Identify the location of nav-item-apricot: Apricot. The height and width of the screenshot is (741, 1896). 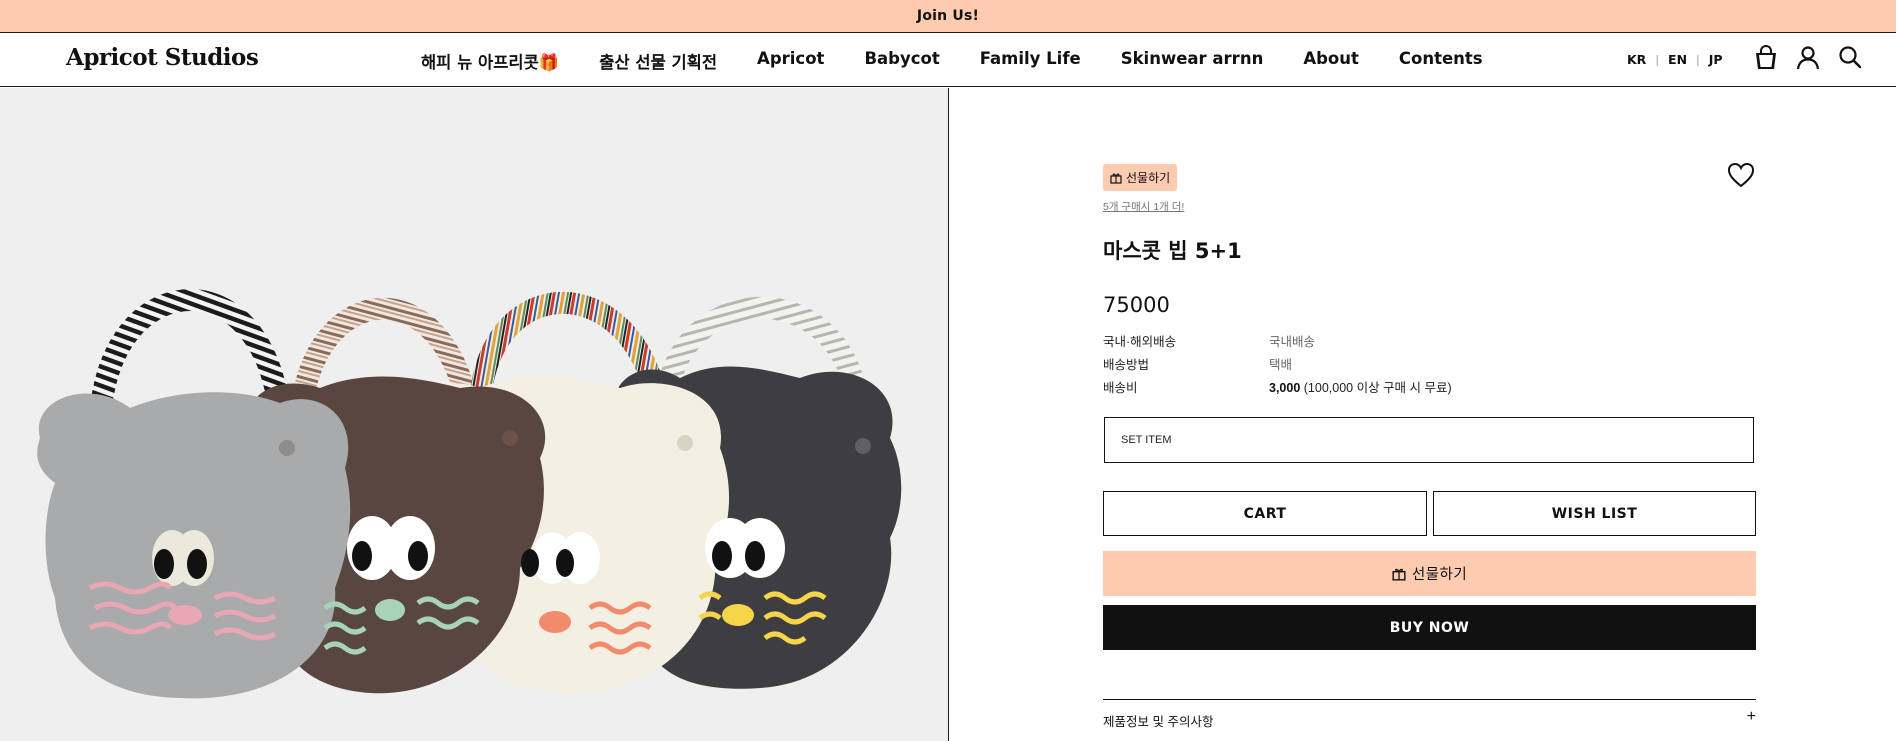
(790, 61).